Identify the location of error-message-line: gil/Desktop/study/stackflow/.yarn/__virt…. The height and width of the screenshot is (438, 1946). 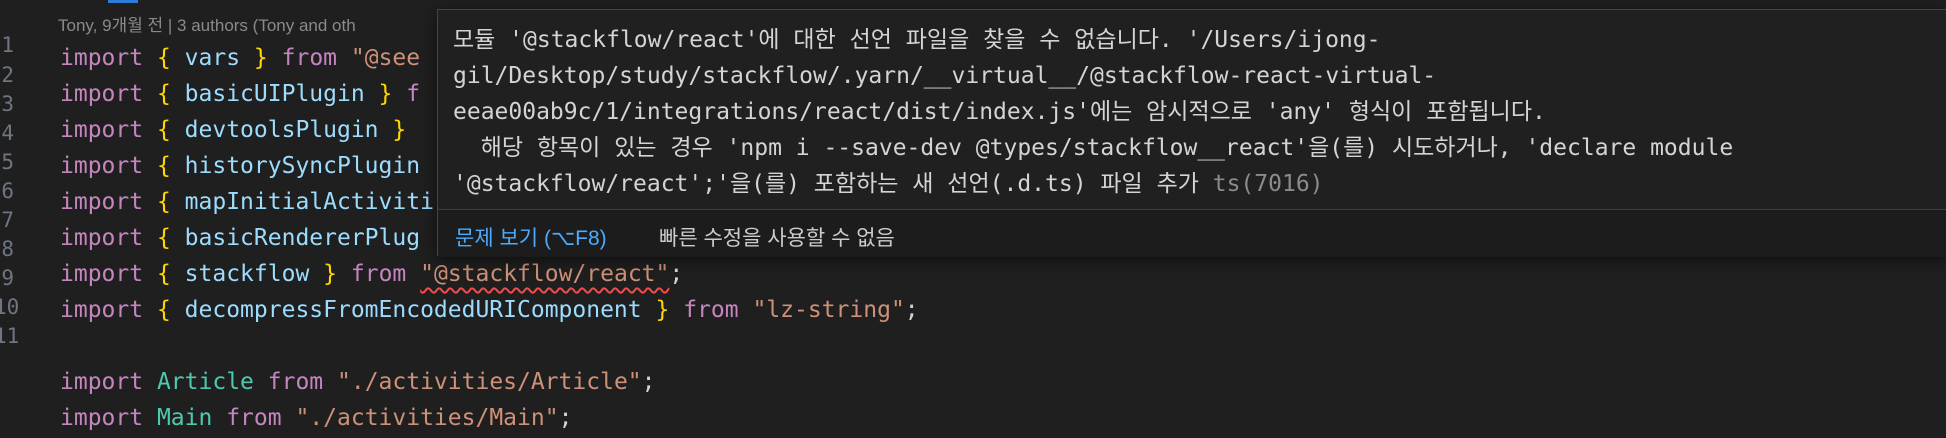
(945, 76).